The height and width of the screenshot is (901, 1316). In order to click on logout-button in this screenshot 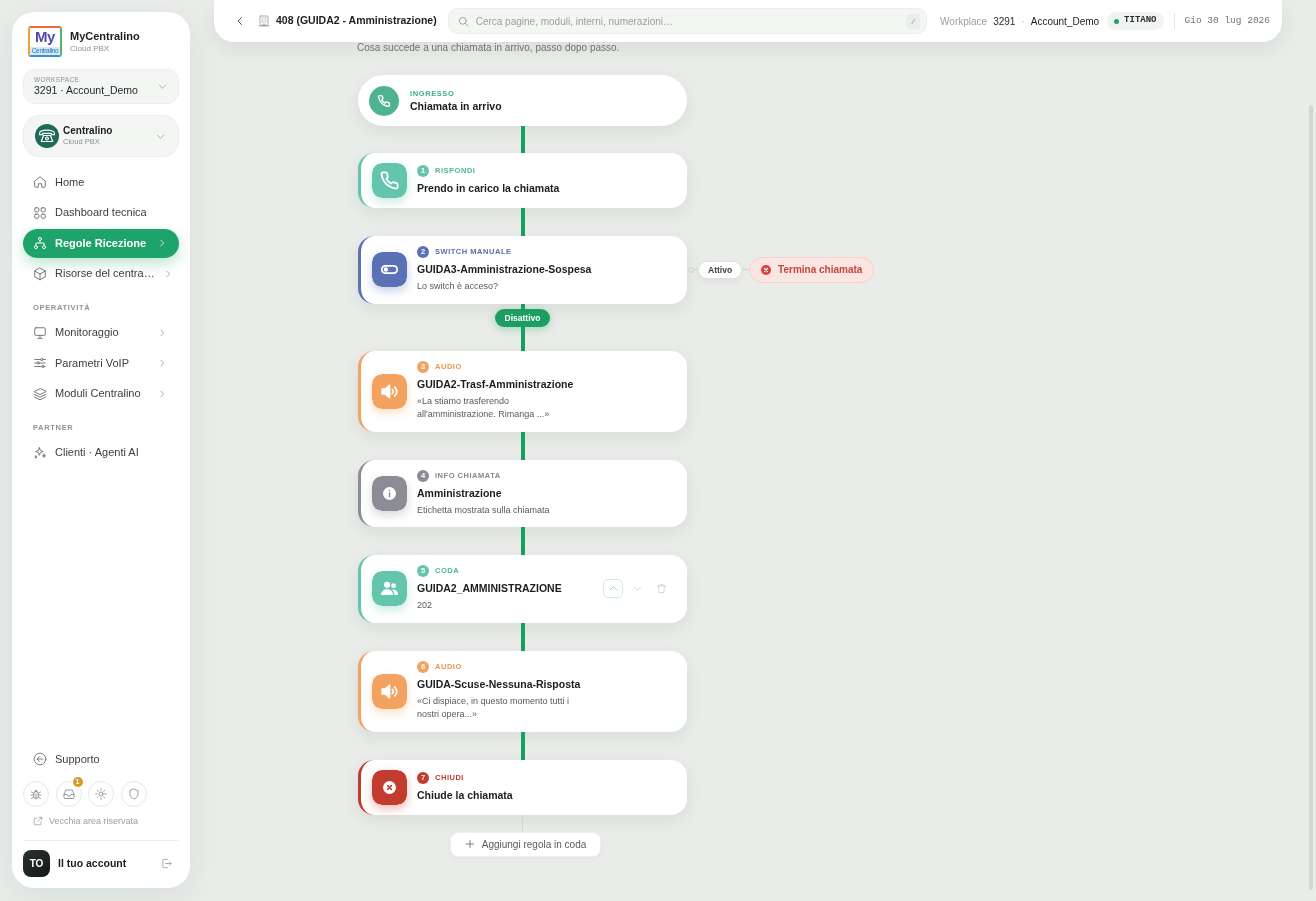, I will do `click(166, 863)`.